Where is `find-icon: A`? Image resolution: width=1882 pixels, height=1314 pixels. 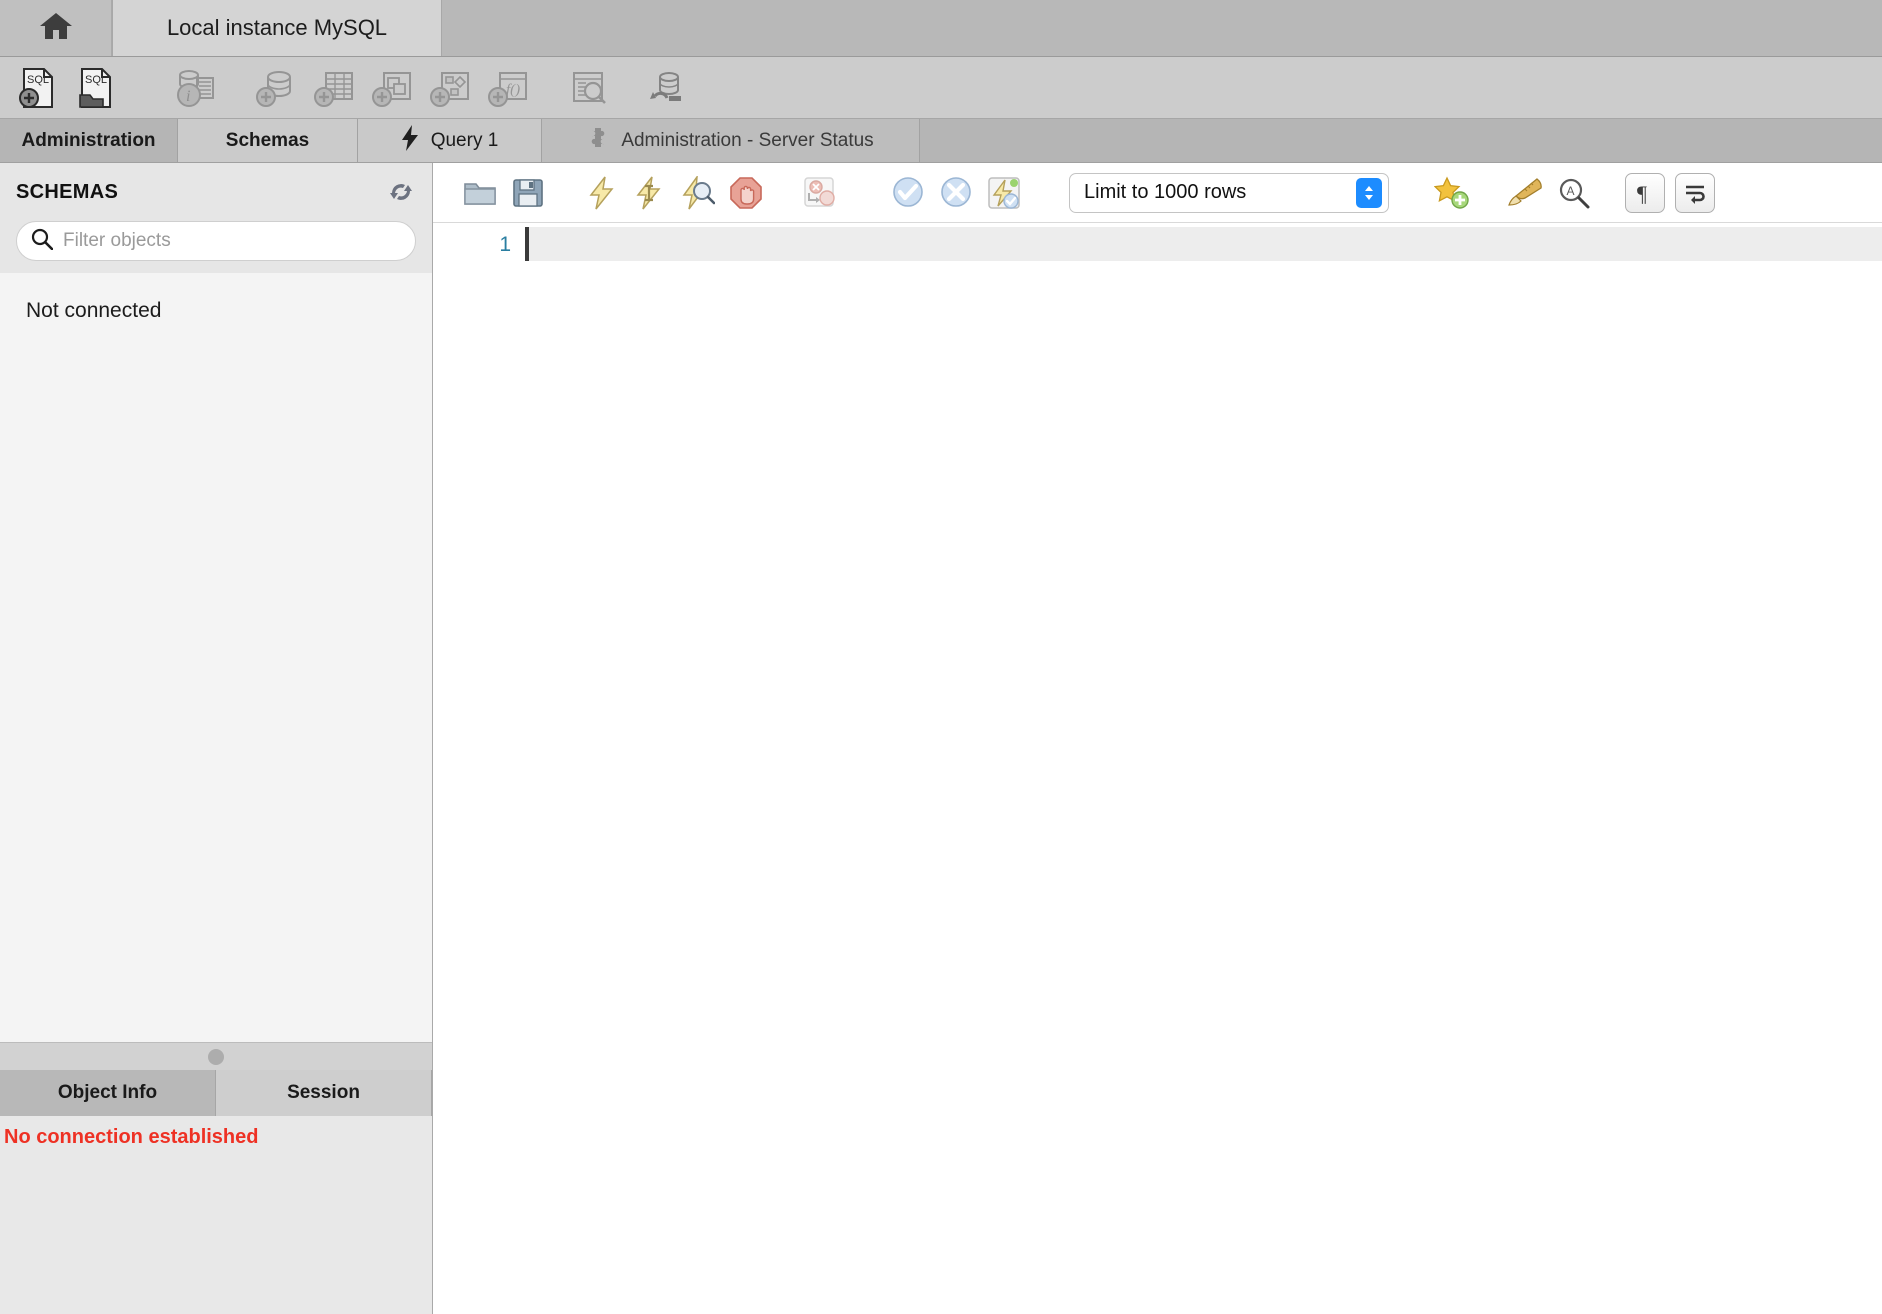
find-icon: A is located at coordinates (1574, 193).